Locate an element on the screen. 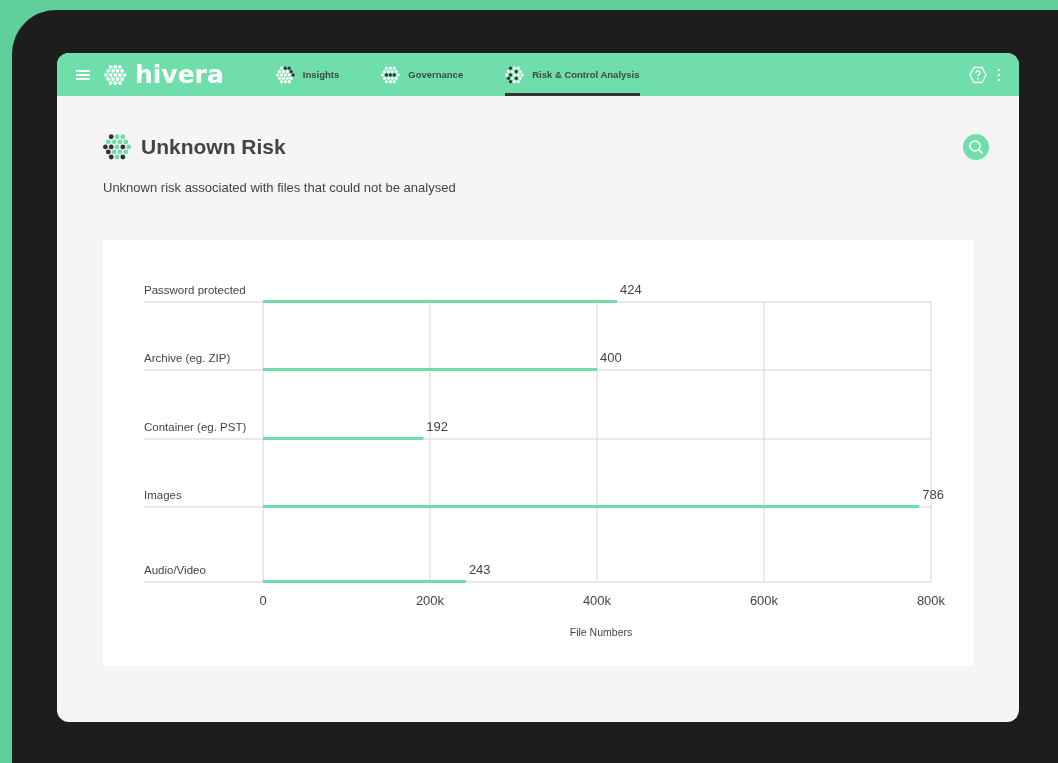 This screenshot has width=1058, height=763. axis-tick-label: 0 is located at coordinates (263, 600).